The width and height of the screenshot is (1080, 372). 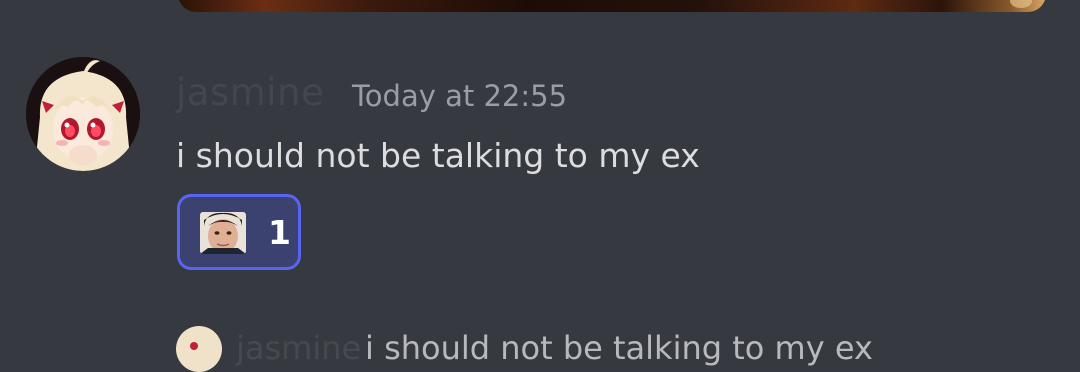 I want to click on next-message-author: jasmine, so click(x=298, y=348).